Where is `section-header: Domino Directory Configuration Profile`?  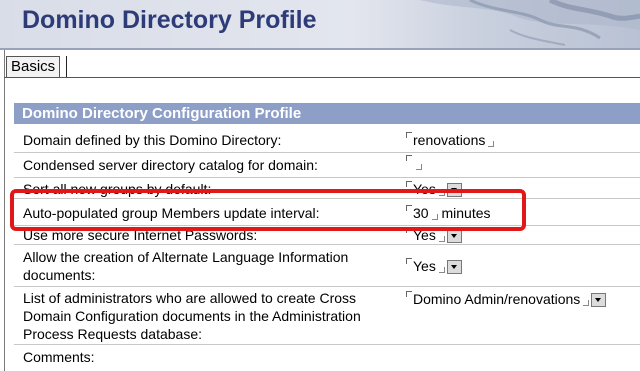 section-header: Domino Directory Configuration Profile is located at coordinates (327, 113).